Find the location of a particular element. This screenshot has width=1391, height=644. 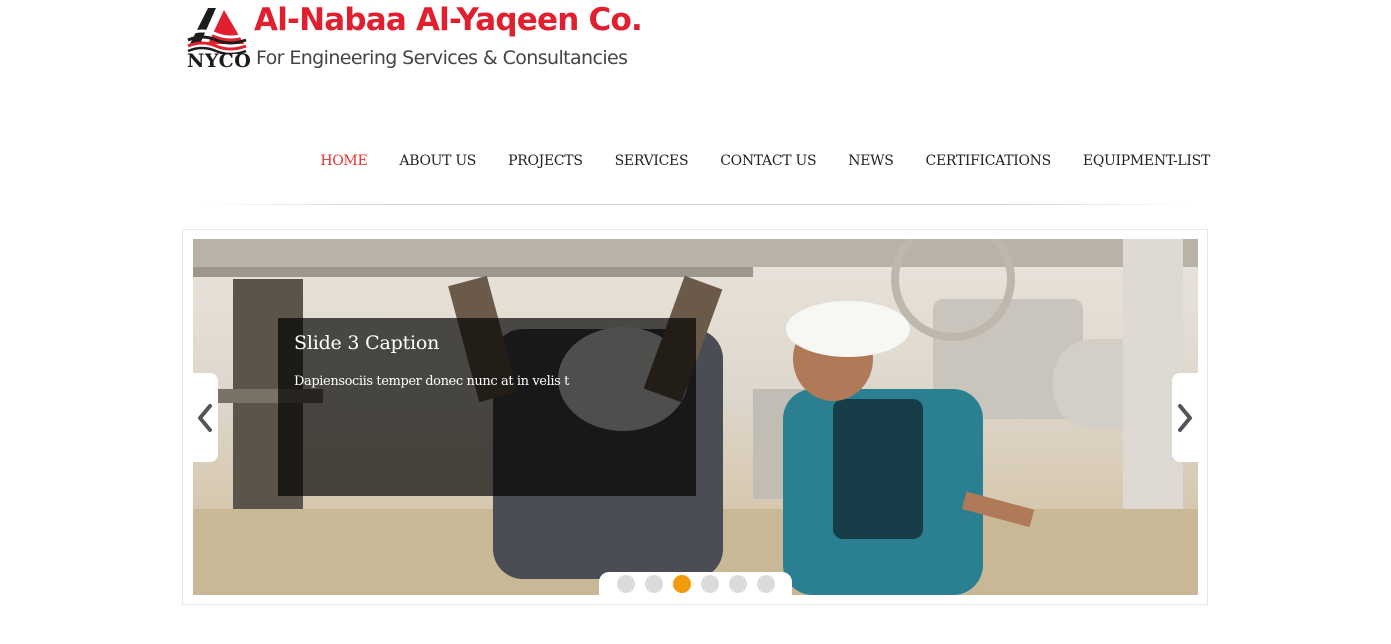

slider-prev-button is located at coordinates (205, 417).